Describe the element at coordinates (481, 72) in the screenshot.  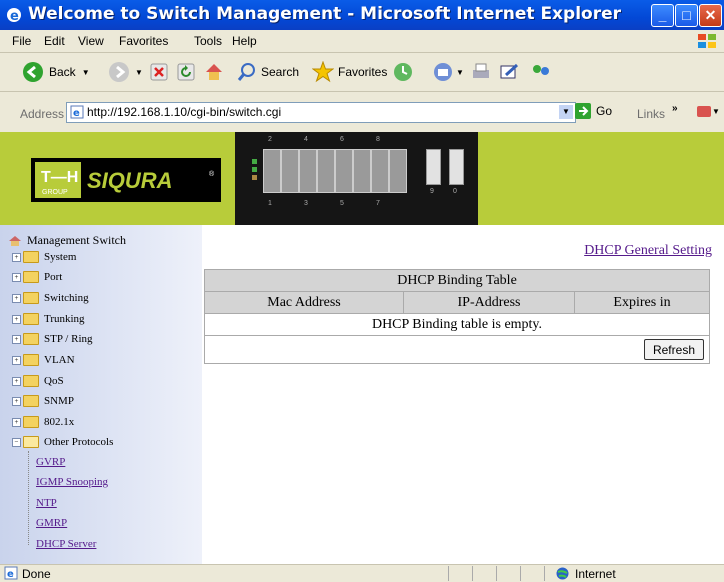
I see `print-button` at that location.